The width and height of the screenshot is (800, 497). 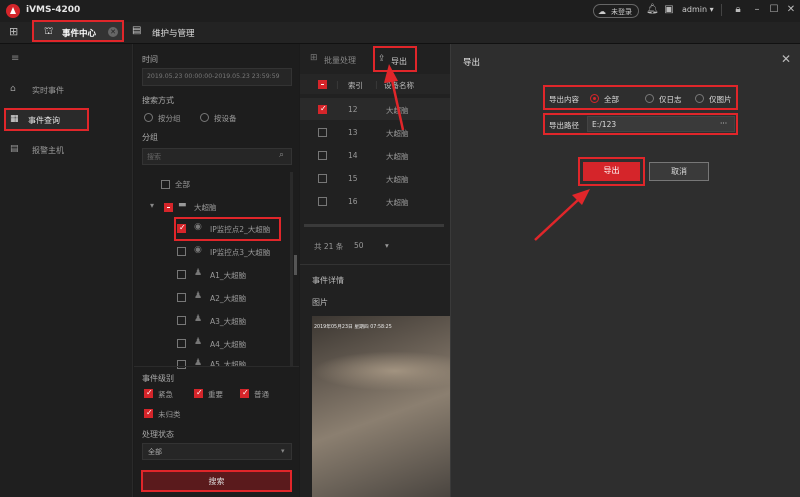 I want to click on arrow-to-export-button, so click(x=562, y=215).